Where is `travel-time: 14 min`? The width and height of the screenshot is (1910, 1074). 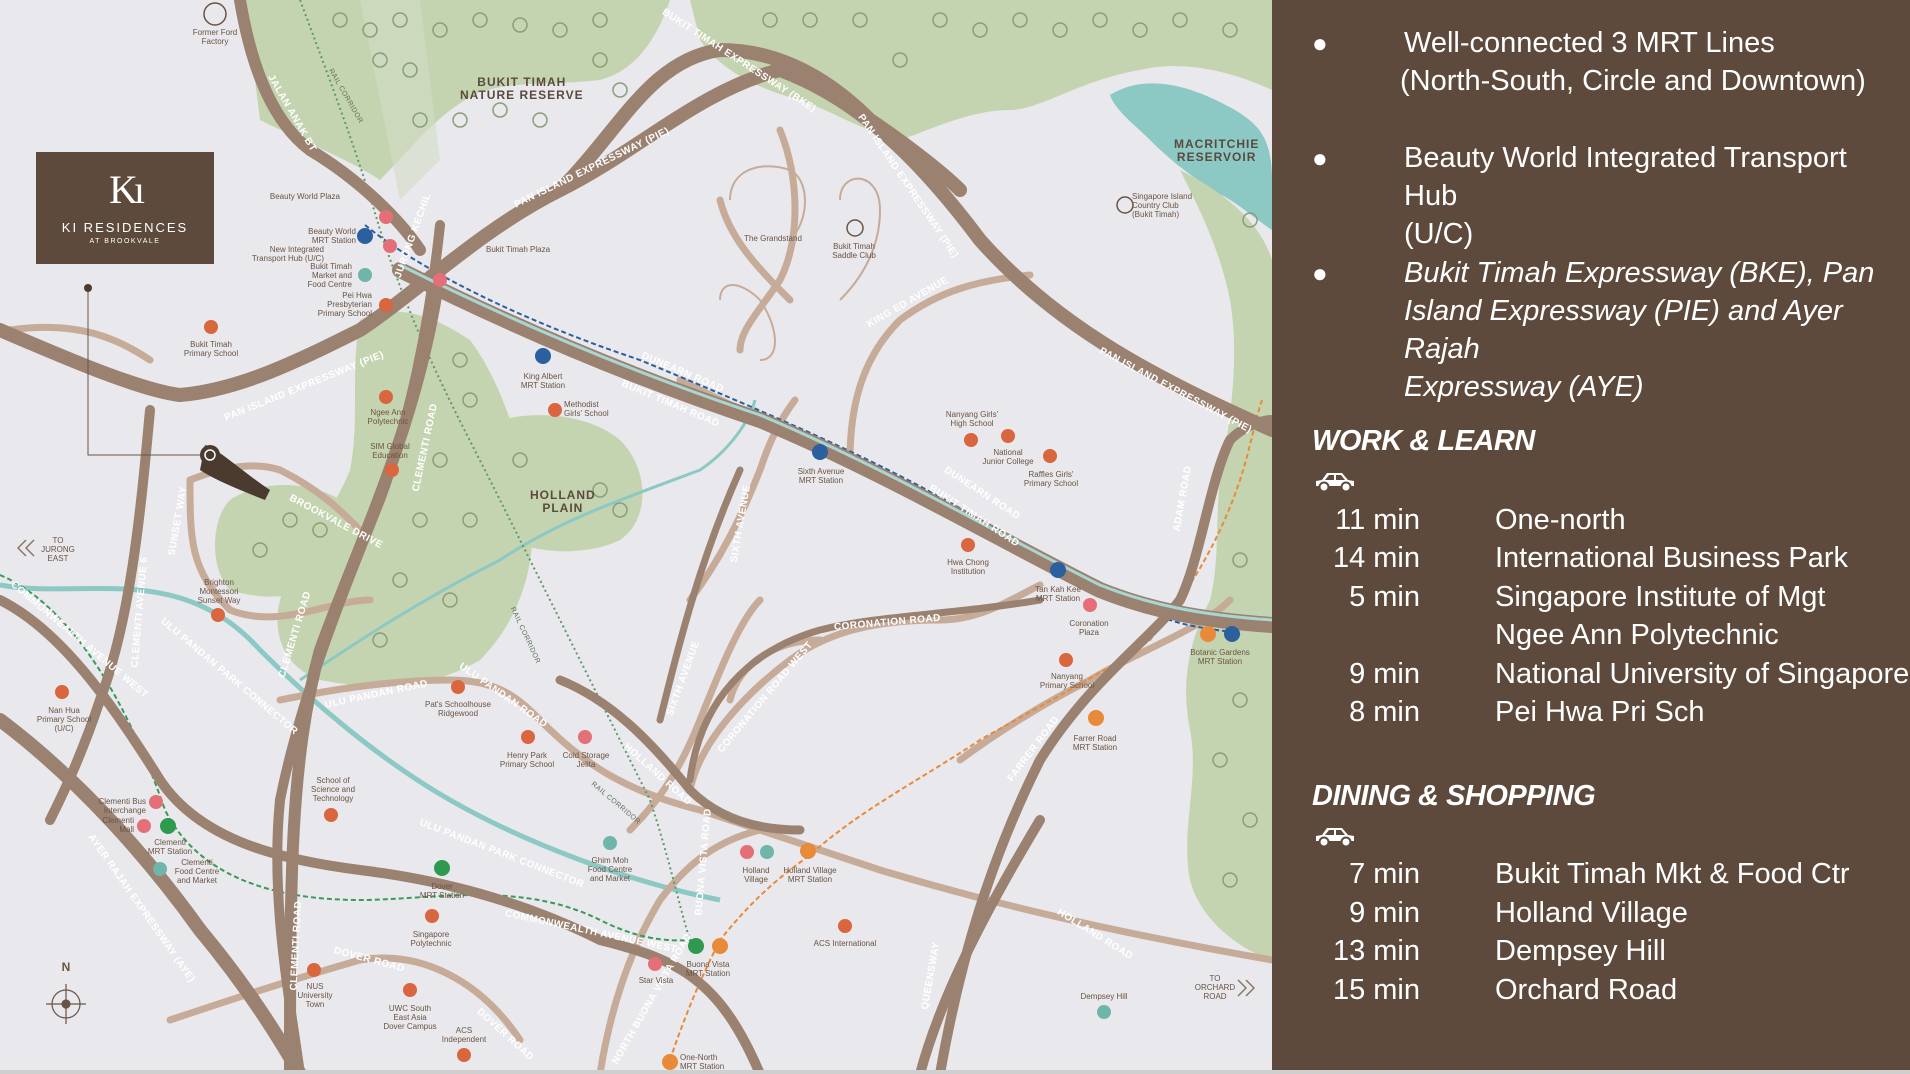
travel-time: 14 min is located at coordinates (1376, 558).